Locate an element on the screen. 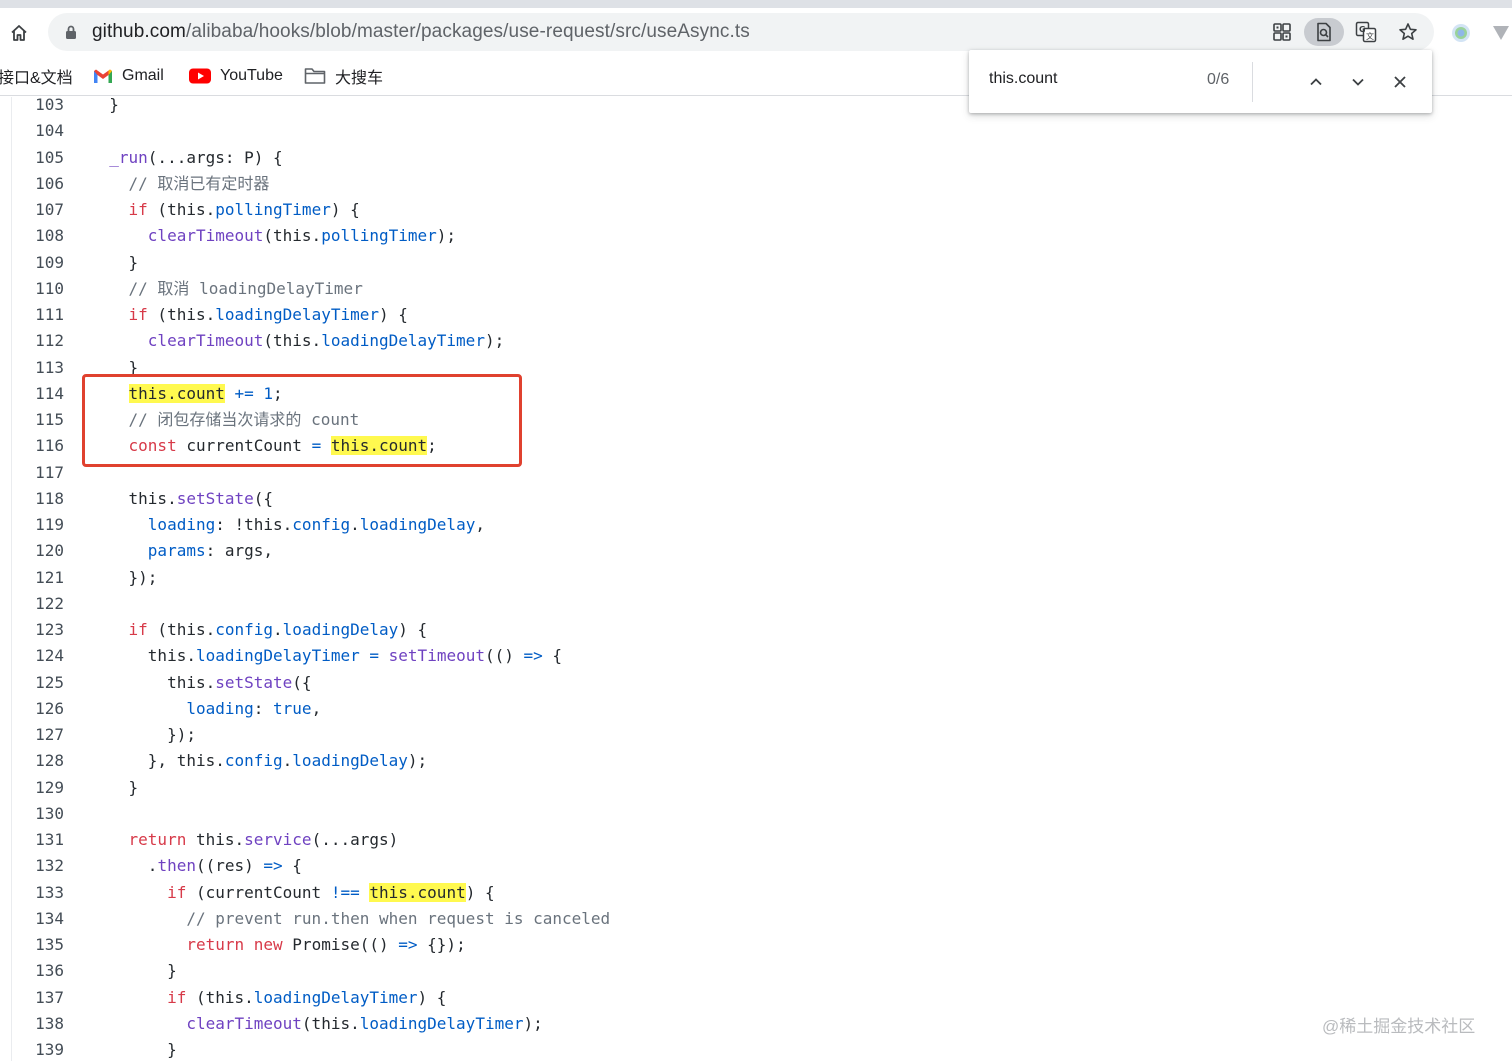 Image resolution: width=1512 pixels, height=1061 pixels. line-number: 111 is located at coordinates (39, 315).